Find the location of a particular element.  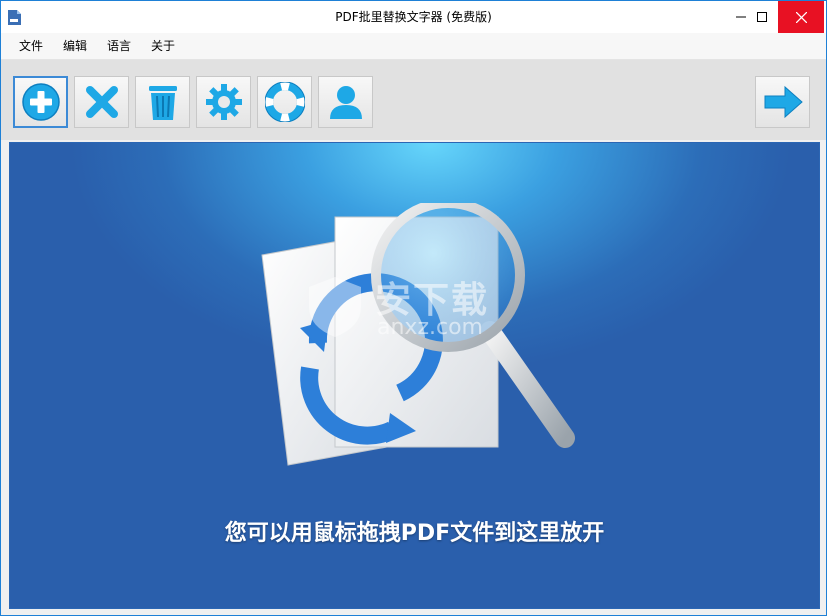

next-button is located at coordinates (782, 102).